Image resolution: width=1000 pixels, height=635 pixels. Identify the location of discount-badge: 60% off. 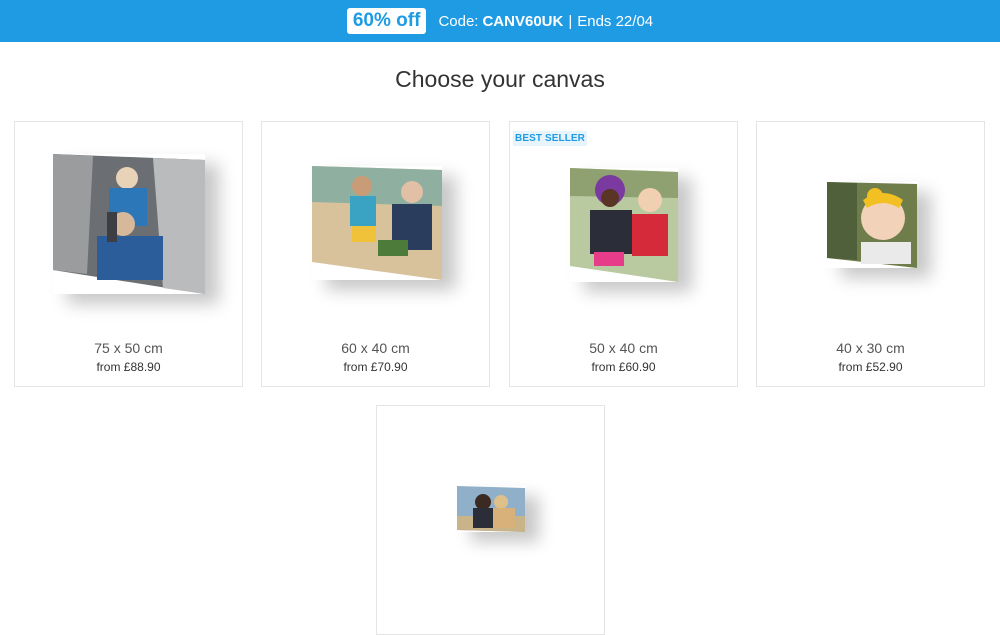
(386, 21).